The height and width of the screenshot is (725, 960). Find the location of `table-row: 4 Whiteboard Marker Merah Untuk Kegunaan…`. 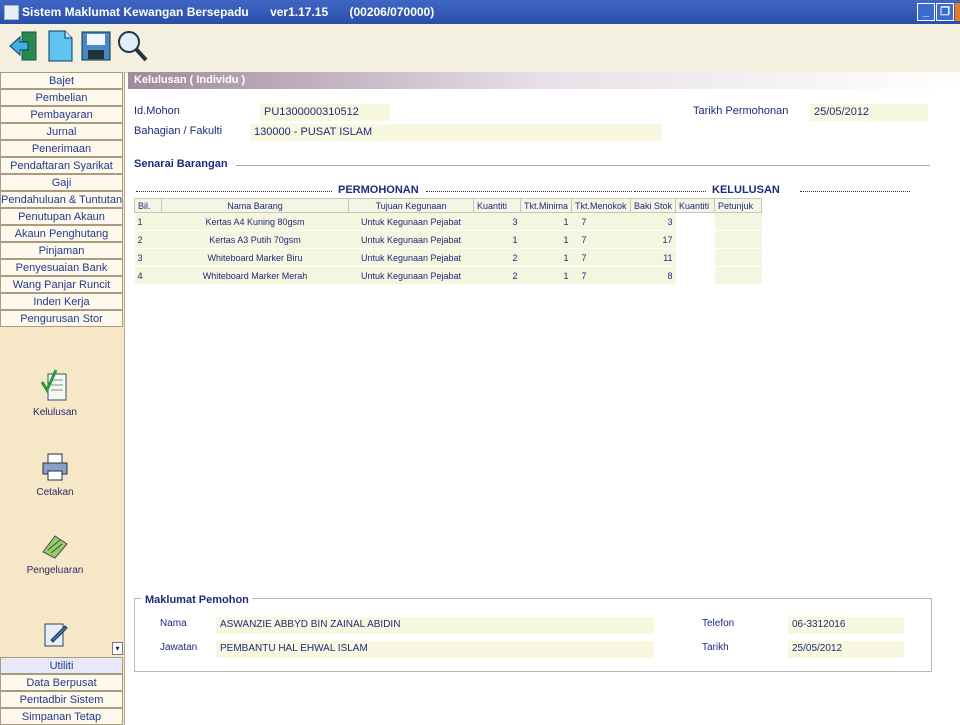

table-row: 4 Whiteboard Marker Merah Untuk Kegunaan… is located at coordinates (448, 275).